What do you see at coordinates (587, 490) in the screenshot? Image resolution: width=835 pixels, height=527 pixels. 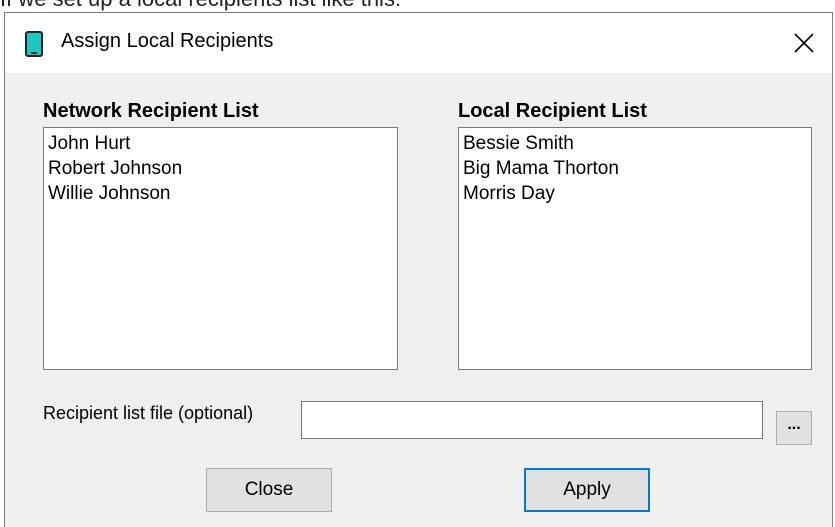 I see `apply-button: Apply` at bounding box center [587, 490].